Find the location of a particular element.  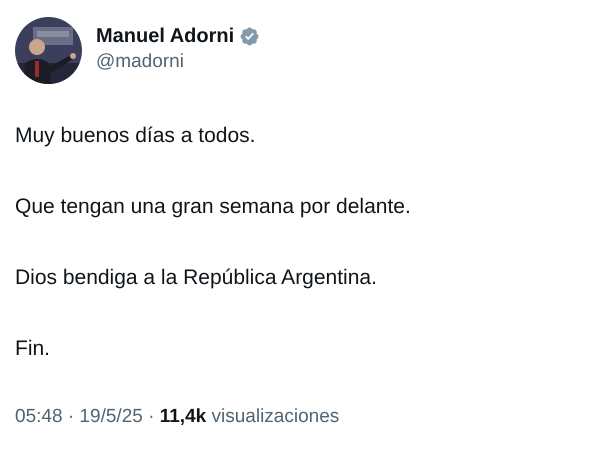

tweet-text: Muy buenos días a todos. is located at coordinates (135, 136).